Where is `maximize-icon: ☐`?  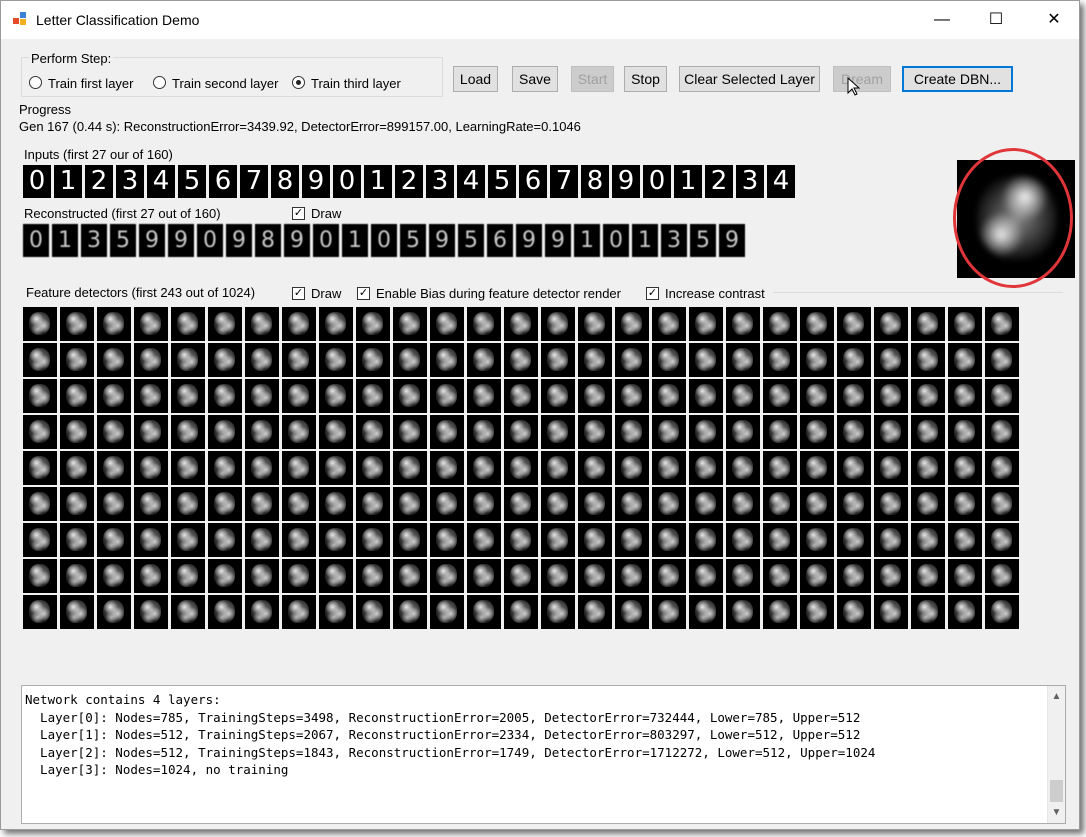
maximize-icon: ☐ is located at coordinates (996, 20).